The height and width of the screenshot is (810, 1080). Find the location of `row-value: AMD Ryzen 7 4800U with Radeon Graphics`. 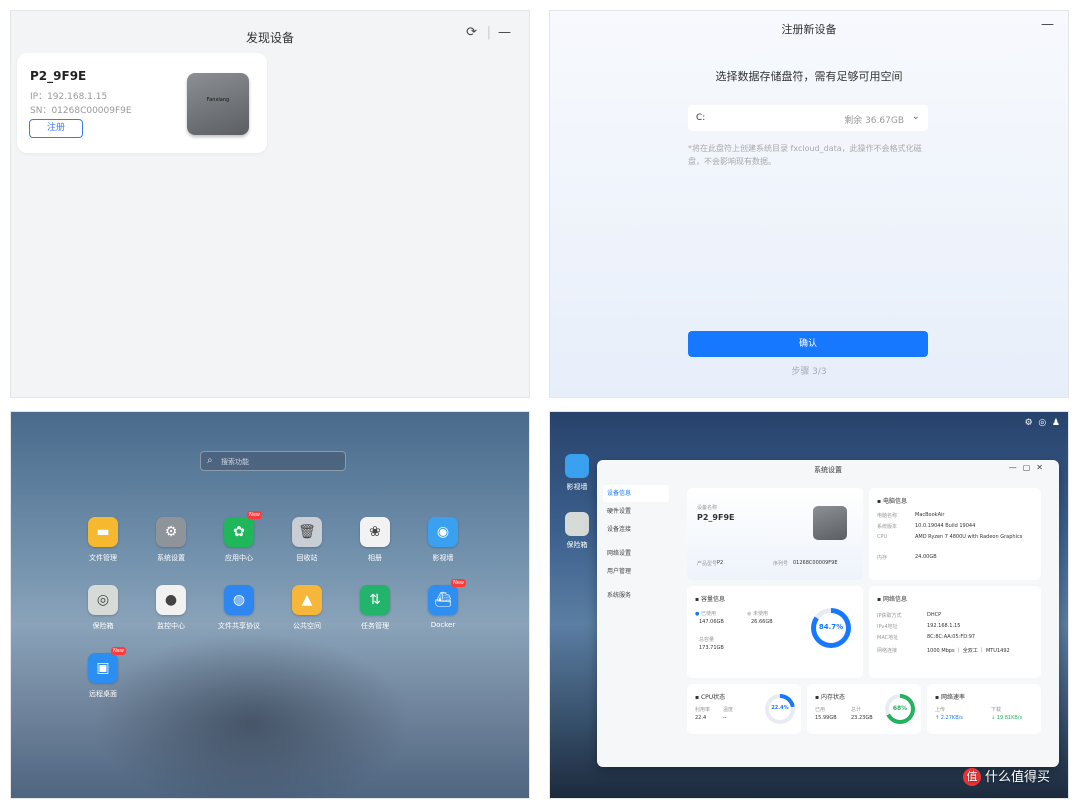

row-value: AMD Ryzen 7 4800U with Radeon Graphics is located at coordinates (969, 537).